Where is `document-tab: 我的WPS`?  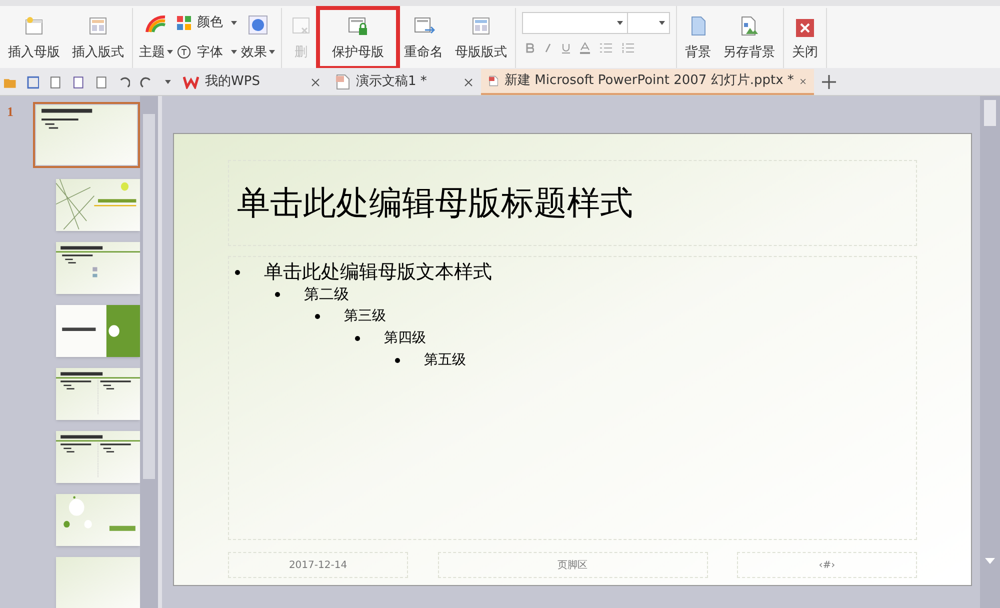
document-tab: 我的WPS is located at coordinates (251, 82).